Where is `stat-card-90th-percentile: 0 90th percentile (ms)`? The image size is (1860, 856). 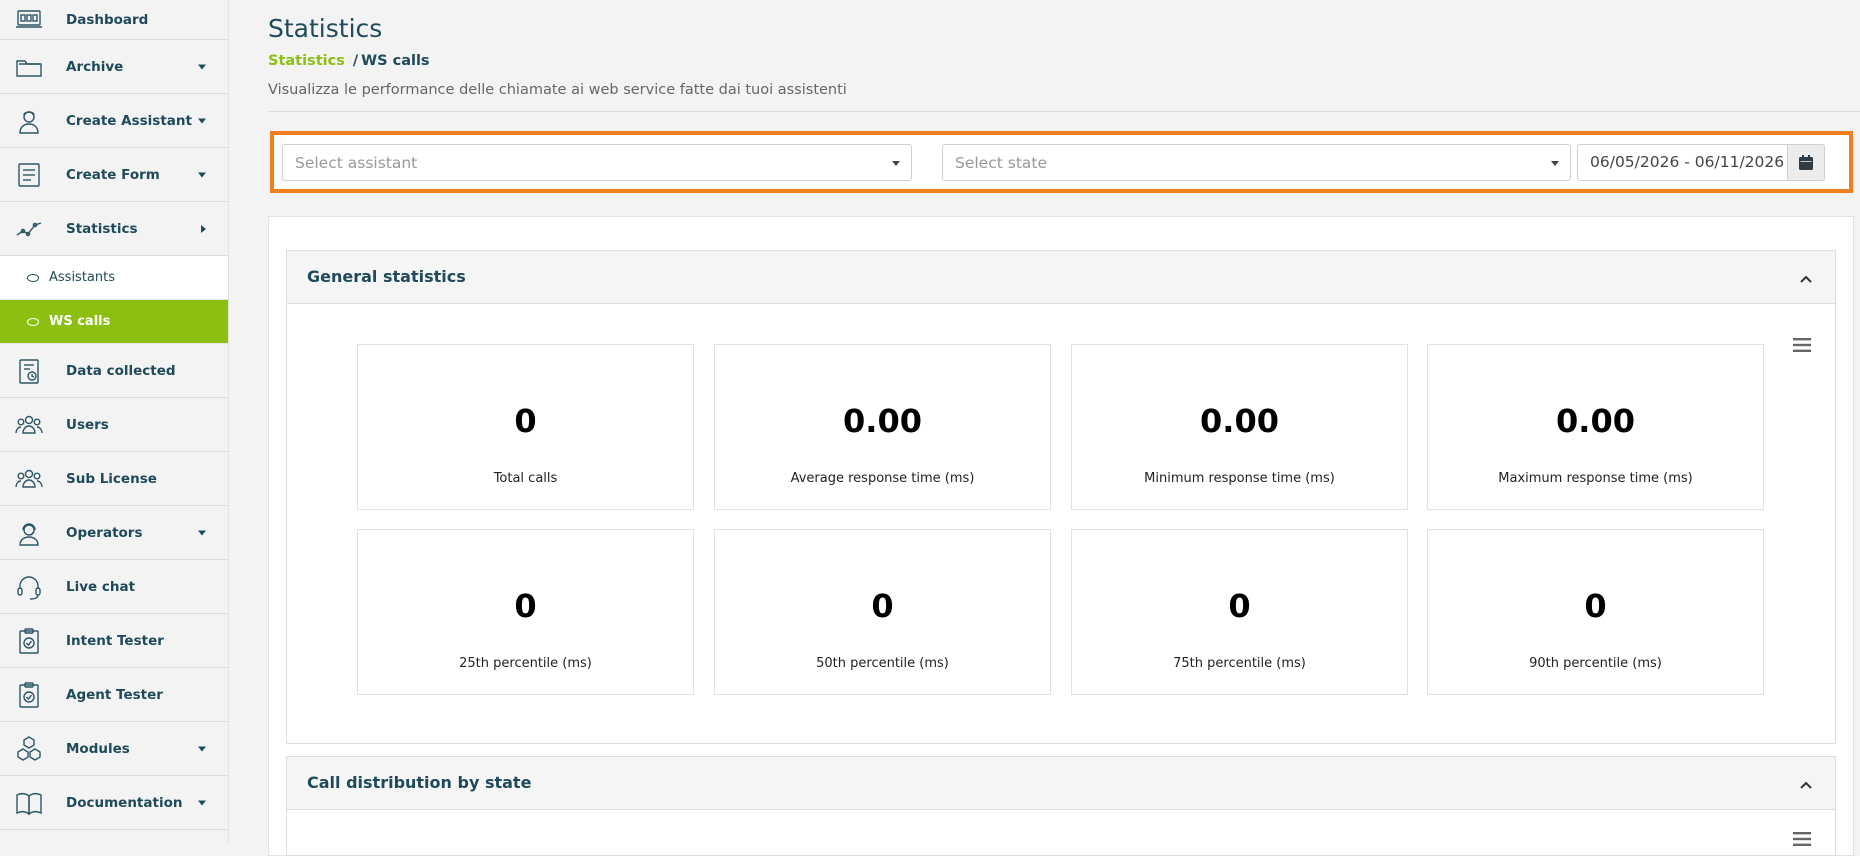
stat-card-90th-percentile: 0 90th percentile (ms) is located at coordinates (1595, 612).